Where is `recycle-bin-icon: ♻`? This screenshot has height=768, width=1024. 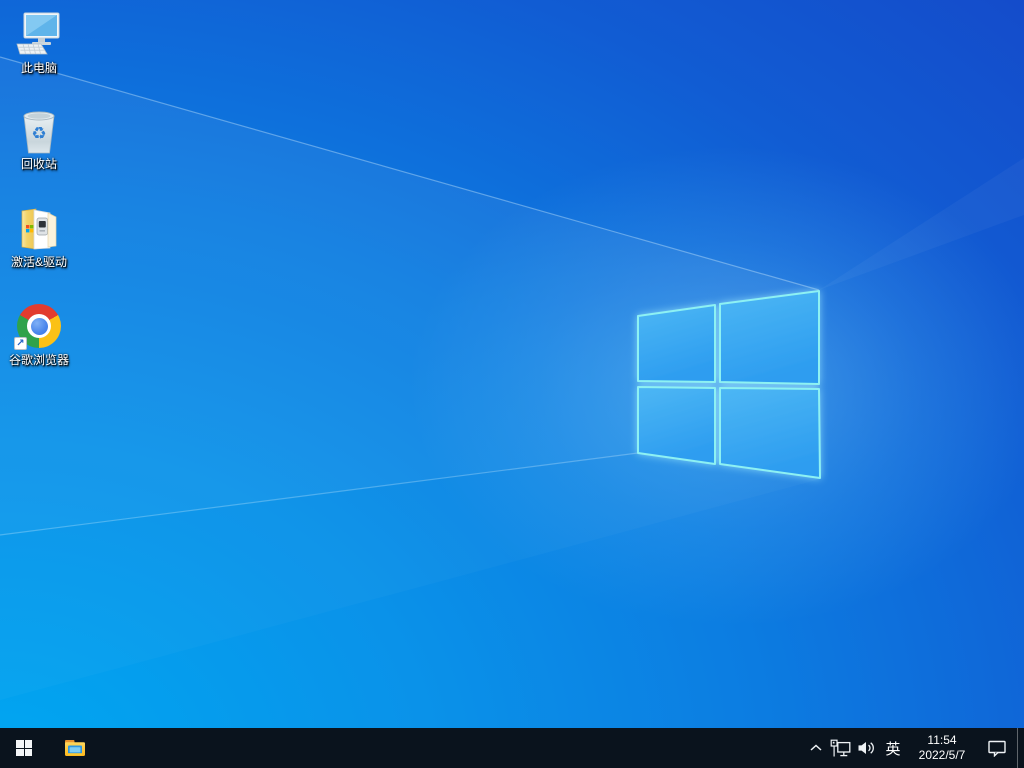
recycle-bin-icon: ♻ is located at coordinates (39, 130).